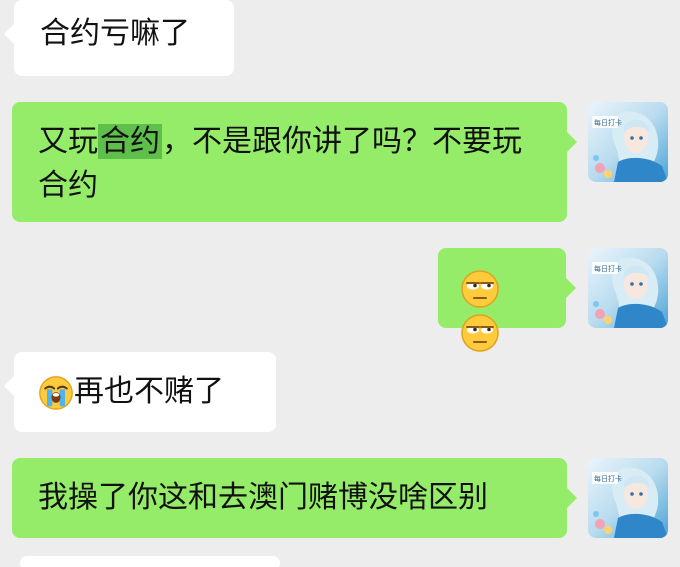 The width and height of the screenshot is (680, 567). Describe the element at coordinates (68, 141) in the screenshot. I see `message-text-part: 又玩` at that location.